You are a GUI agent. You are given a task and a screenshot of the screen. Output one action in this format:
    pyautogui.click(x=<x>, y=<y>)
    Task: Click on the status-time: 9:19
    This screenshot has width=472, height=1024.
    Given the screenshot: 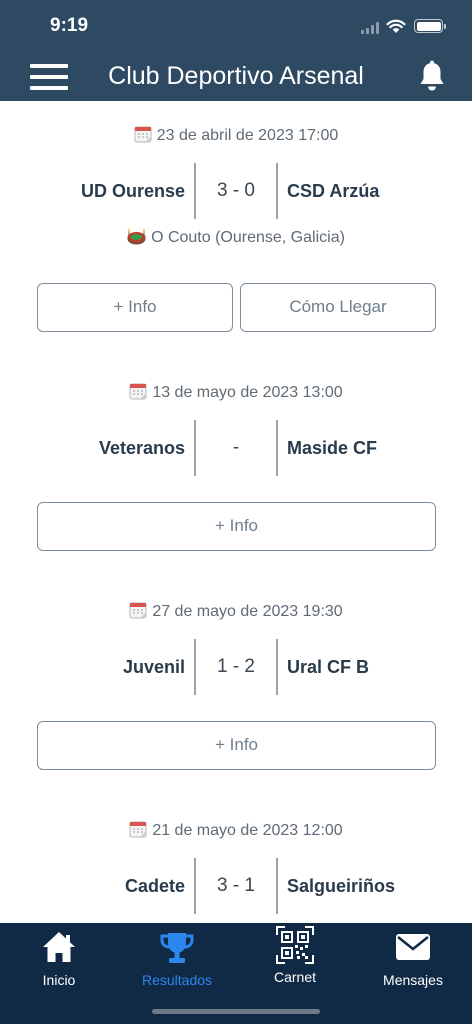 What is the action you would take?
    pyautogui.click(x=69, y=25)
    